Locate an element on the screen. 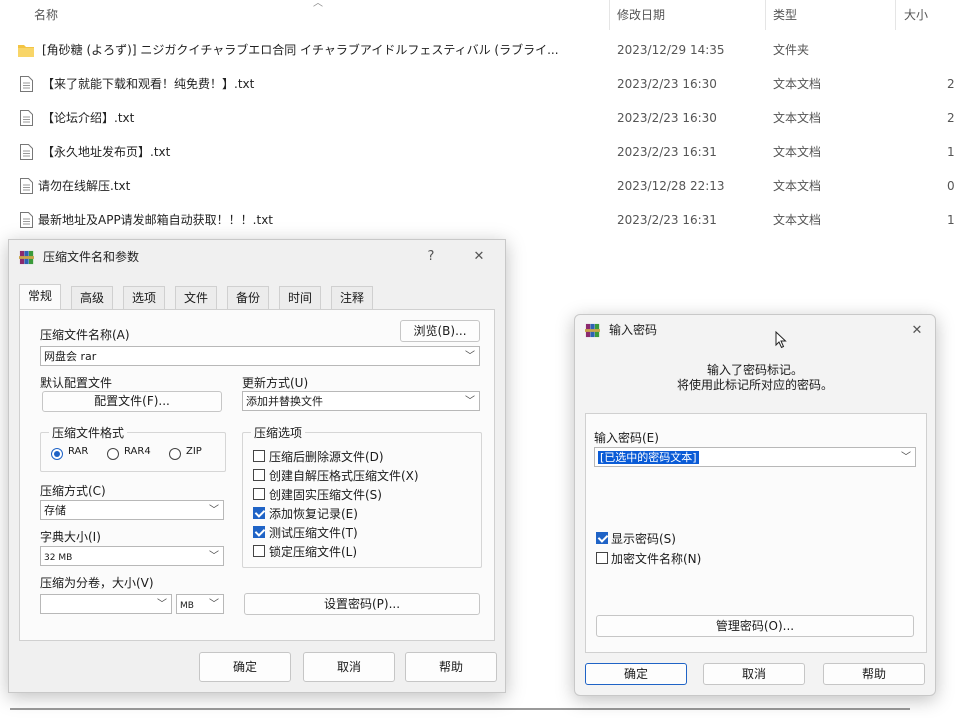  file-name: 【永久地址发布页】.txt is located at coordinates (106, 152).